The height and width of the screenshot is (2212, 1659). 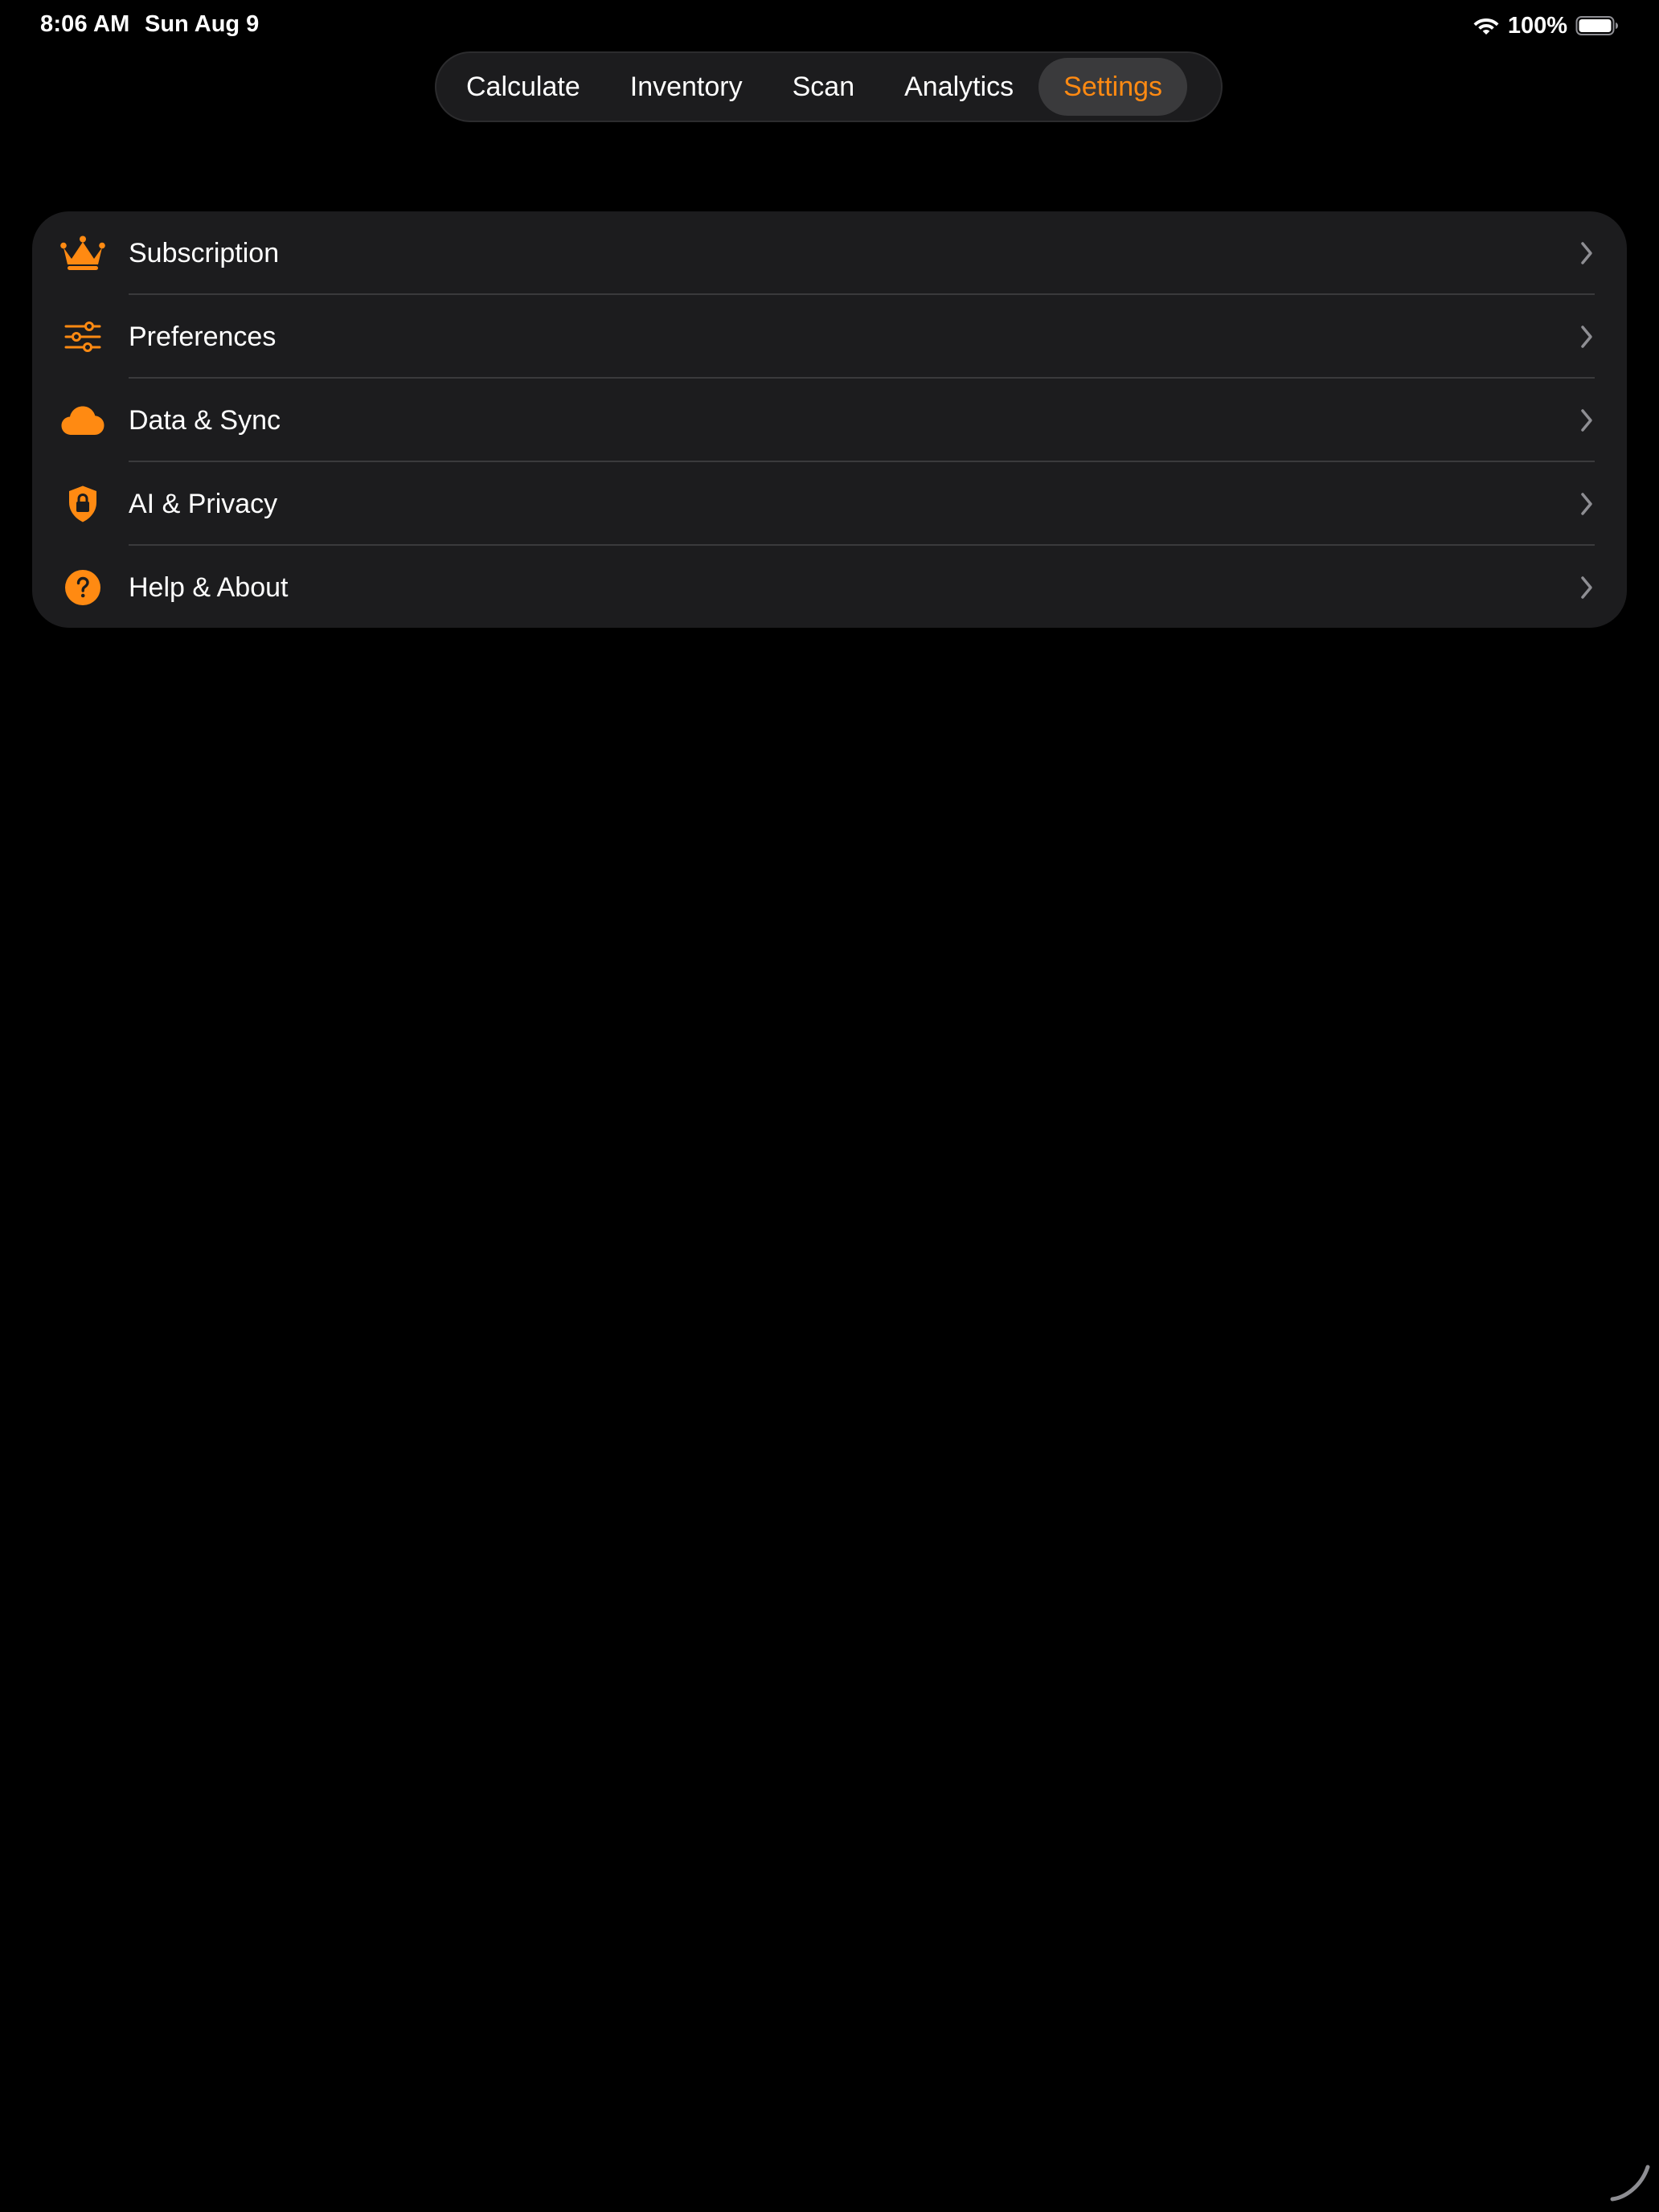 I want to click on settings-item-data-sync: Data & Sync, so click(x=829, y=421).